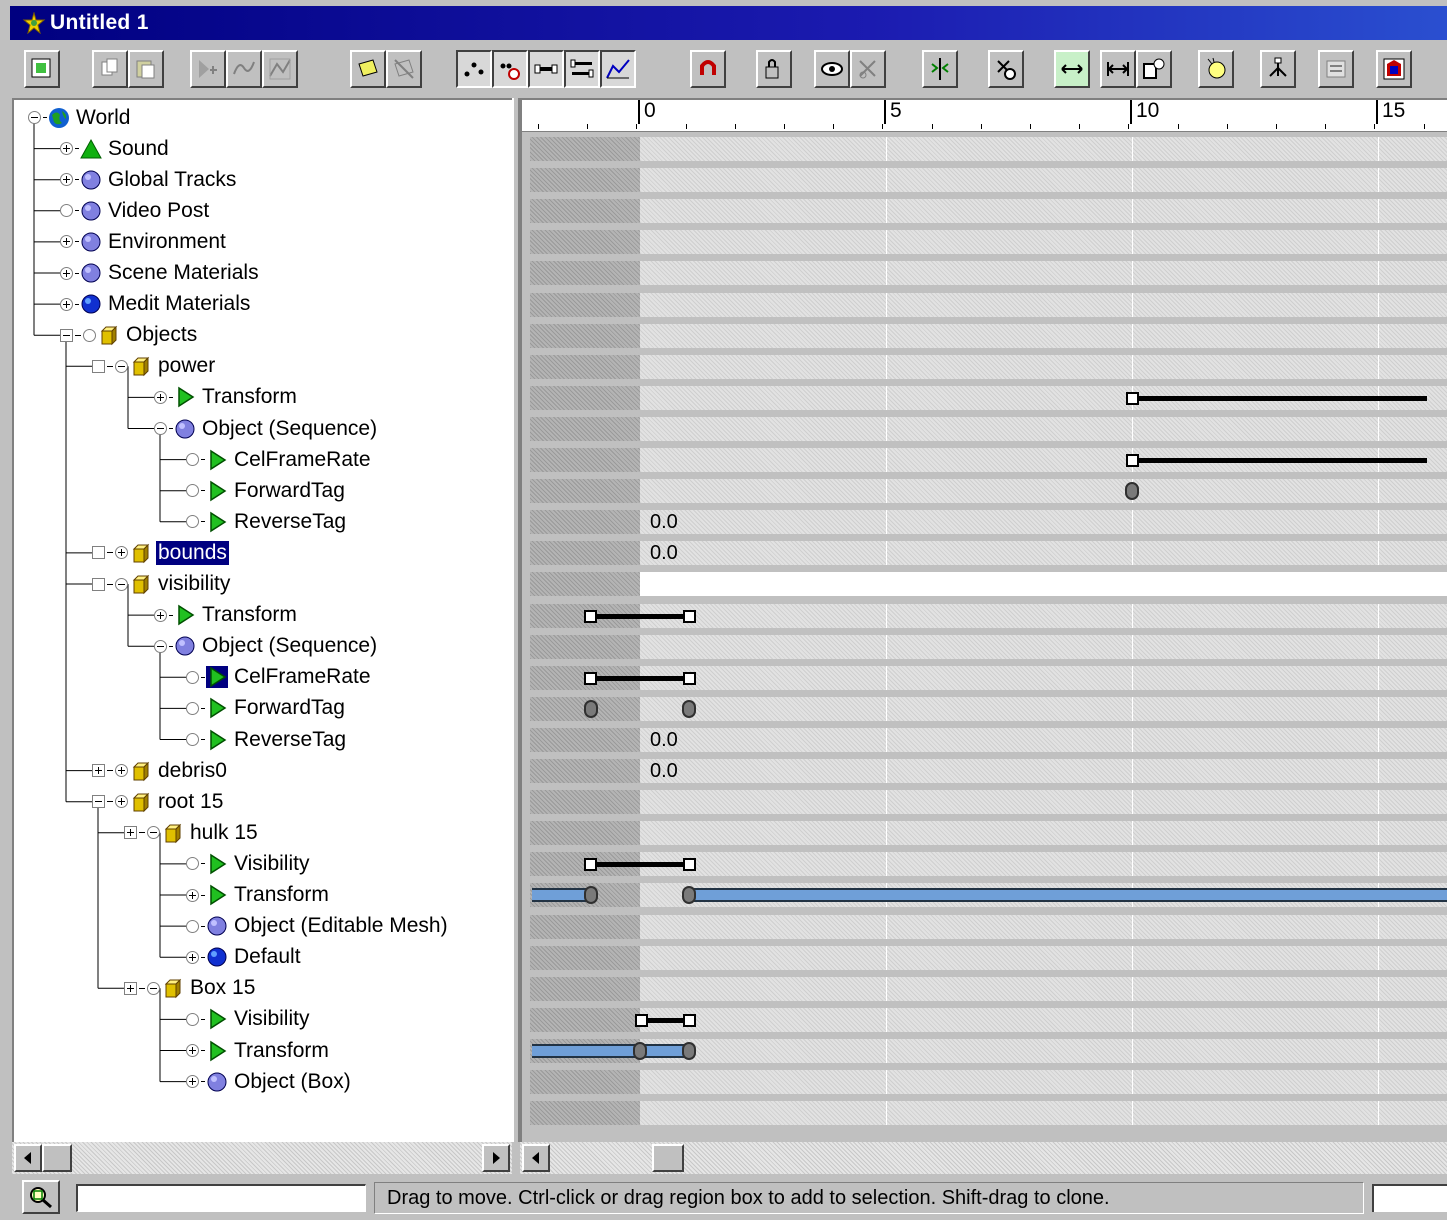 This screenshot has height=1220, width=1447. What do you see at coordinates (266, 428) in the screenshot?
I see `tree-item: Object (Sequence)` at bounding box center [266, 428].